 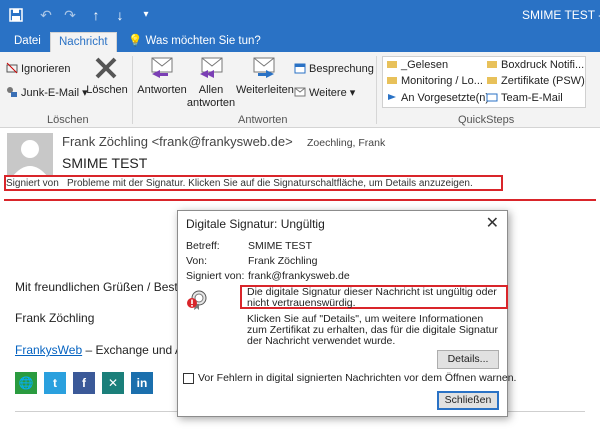 What do you see at coordinates (105, 163) in the screenshot?
I see `message-subject: SMIME TEST` at bounding box center [105, 163].